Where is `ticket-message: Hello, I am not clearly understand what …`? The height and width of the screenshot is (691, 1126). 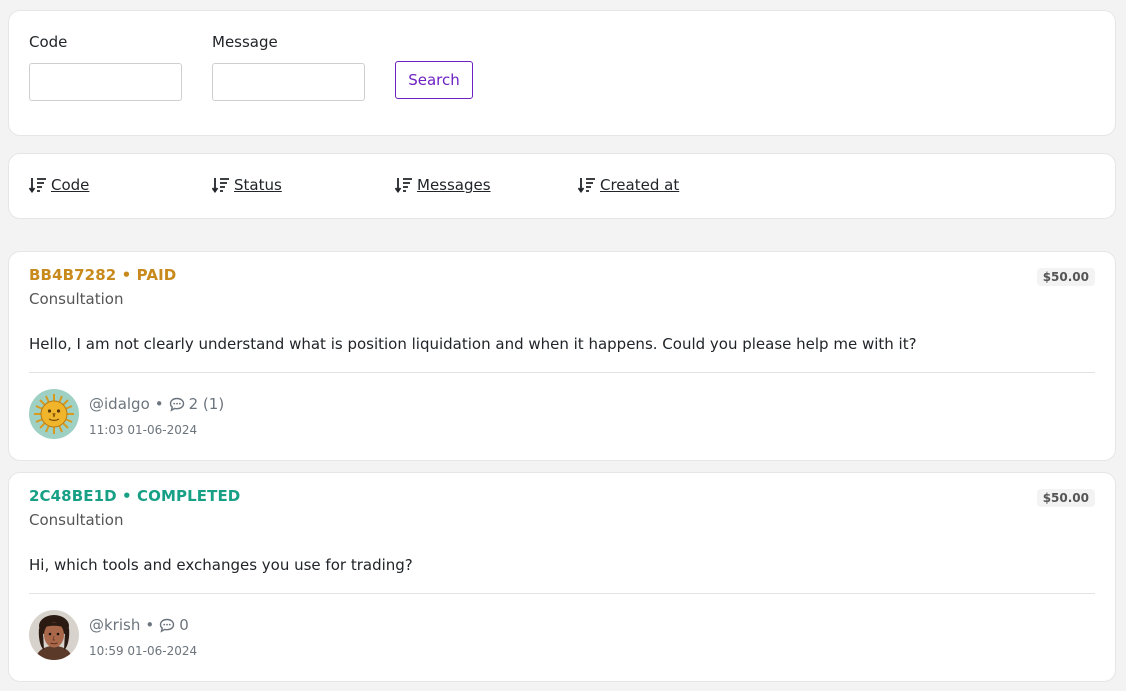
ticket-message: Hello, I am not clearly understand what … is located at coordinates (473, 344).